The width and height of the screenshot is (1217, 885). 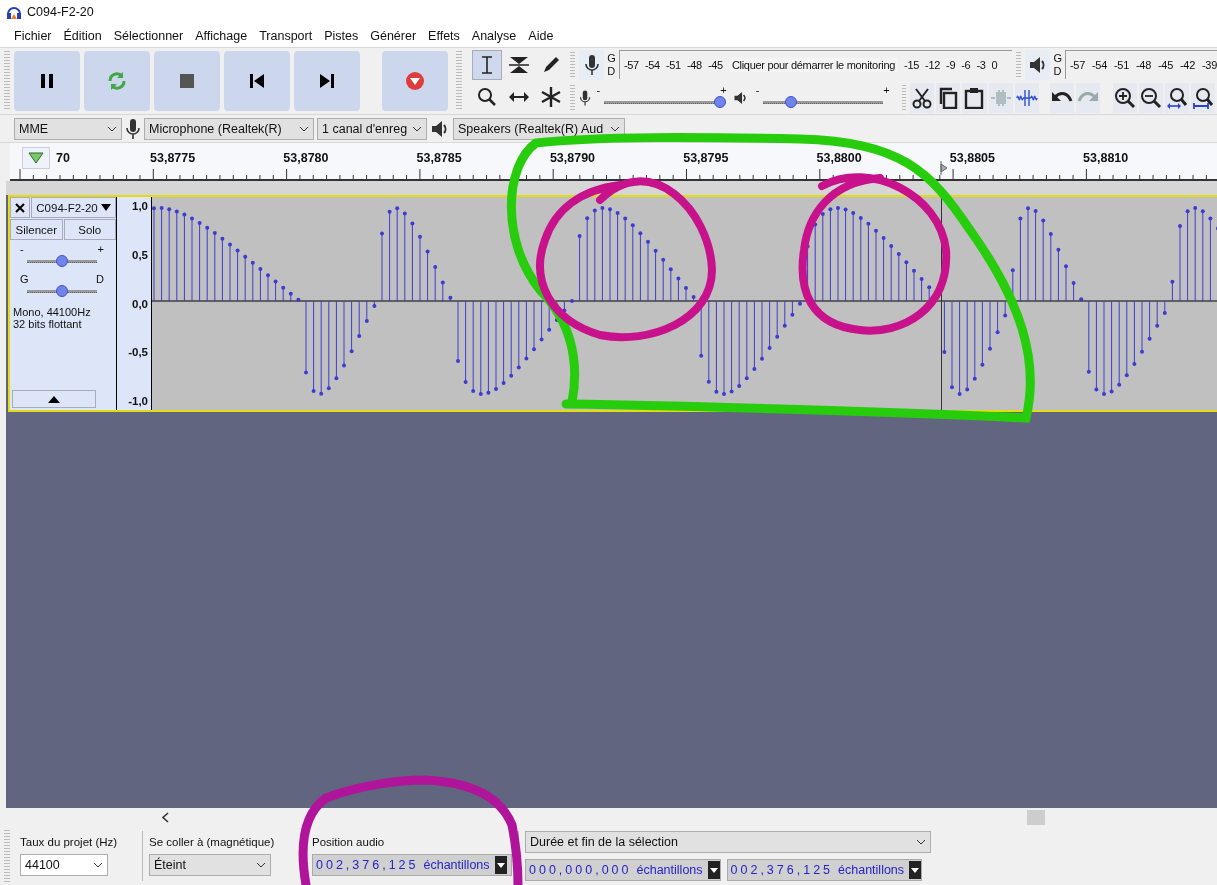 I want to click on clipboard-button, so click(x=974, y=97).